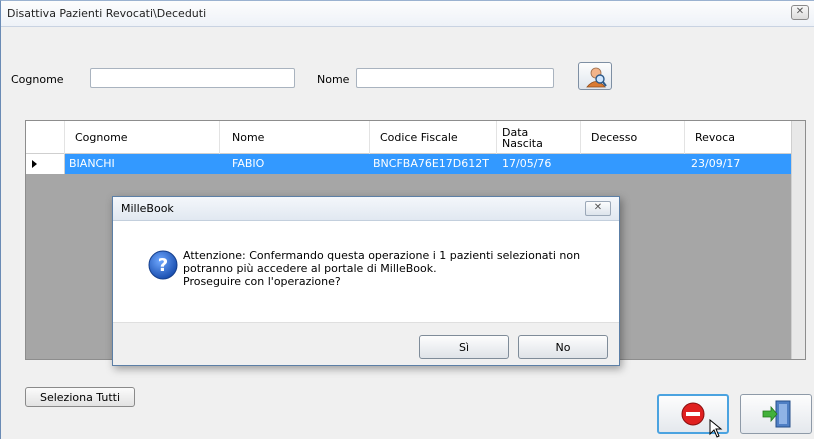 This screenshot has width=814, height=439. Describe the element at coordinates (563, 347) in the screenshot. I see `no-button: No` at that location.